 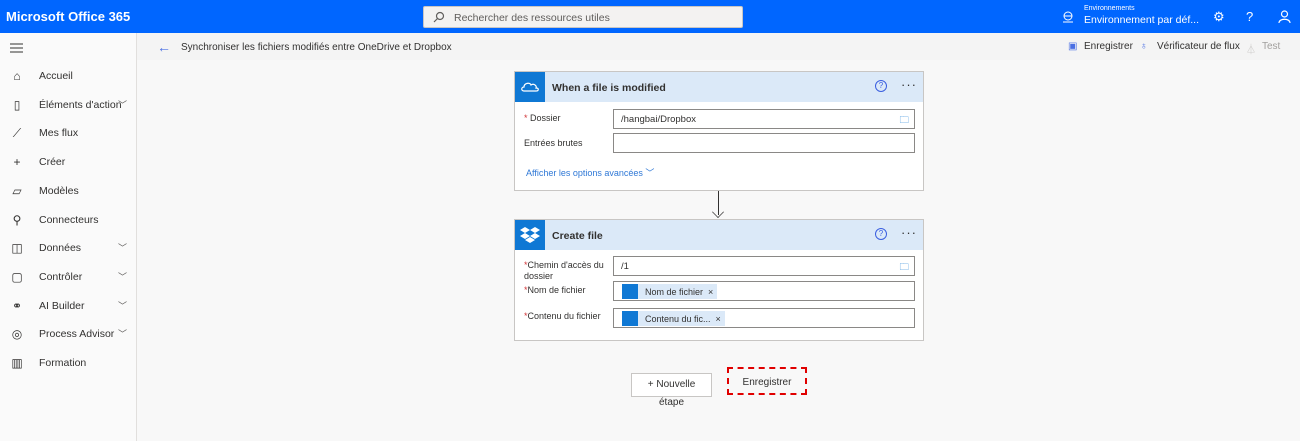 I want to click on nav-icon: ⌂, so click(x=17, y=76).